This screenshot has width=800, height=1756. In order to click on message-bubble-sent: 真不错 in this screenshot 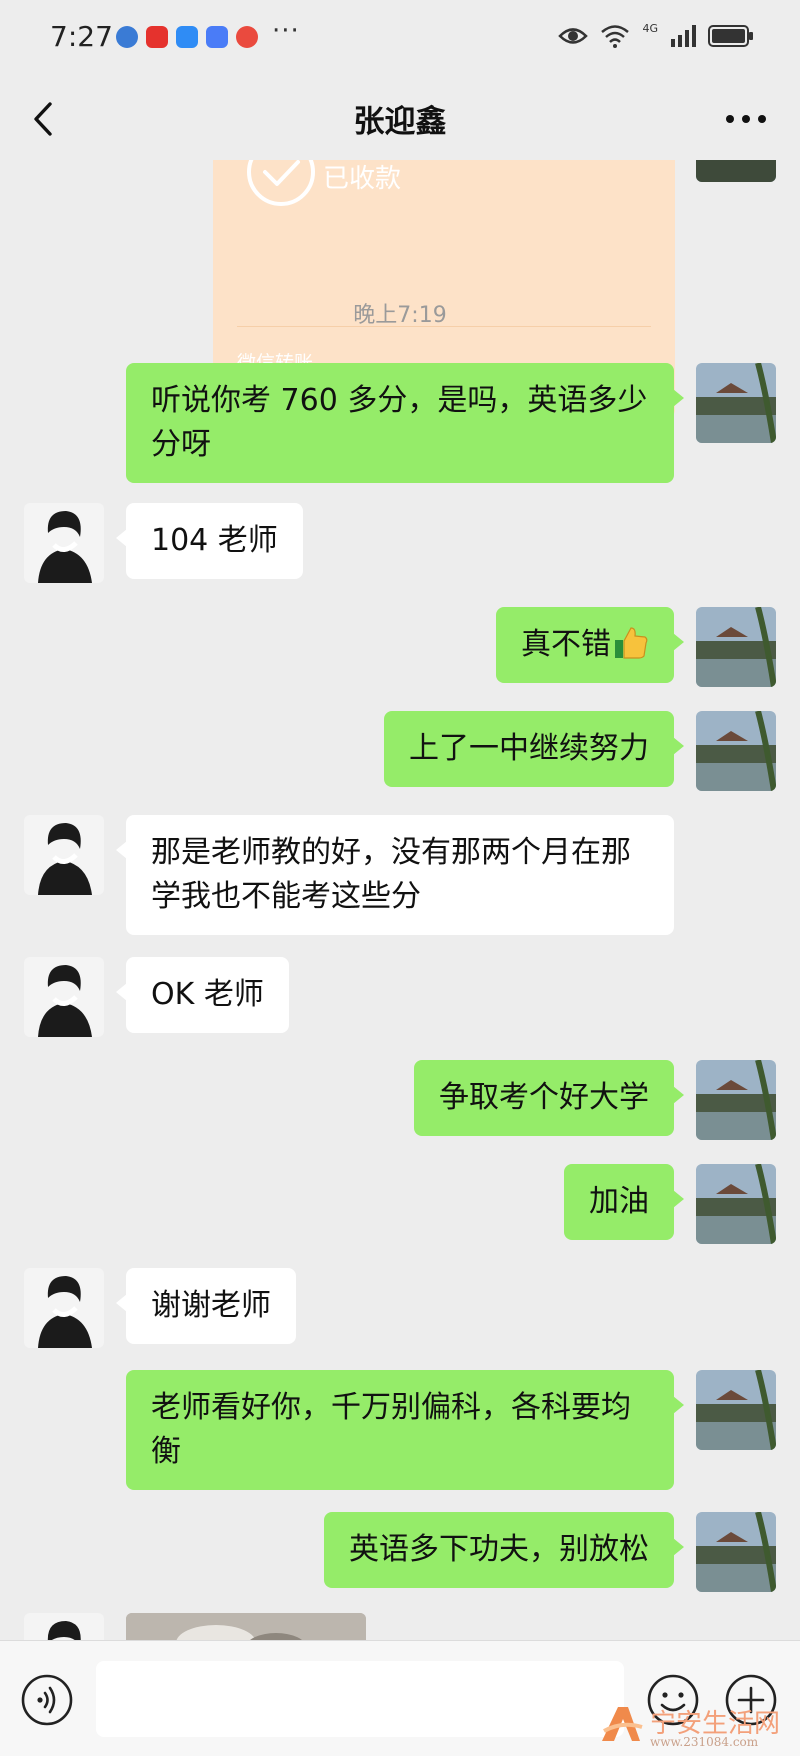, I will do `click(590, 645)`.